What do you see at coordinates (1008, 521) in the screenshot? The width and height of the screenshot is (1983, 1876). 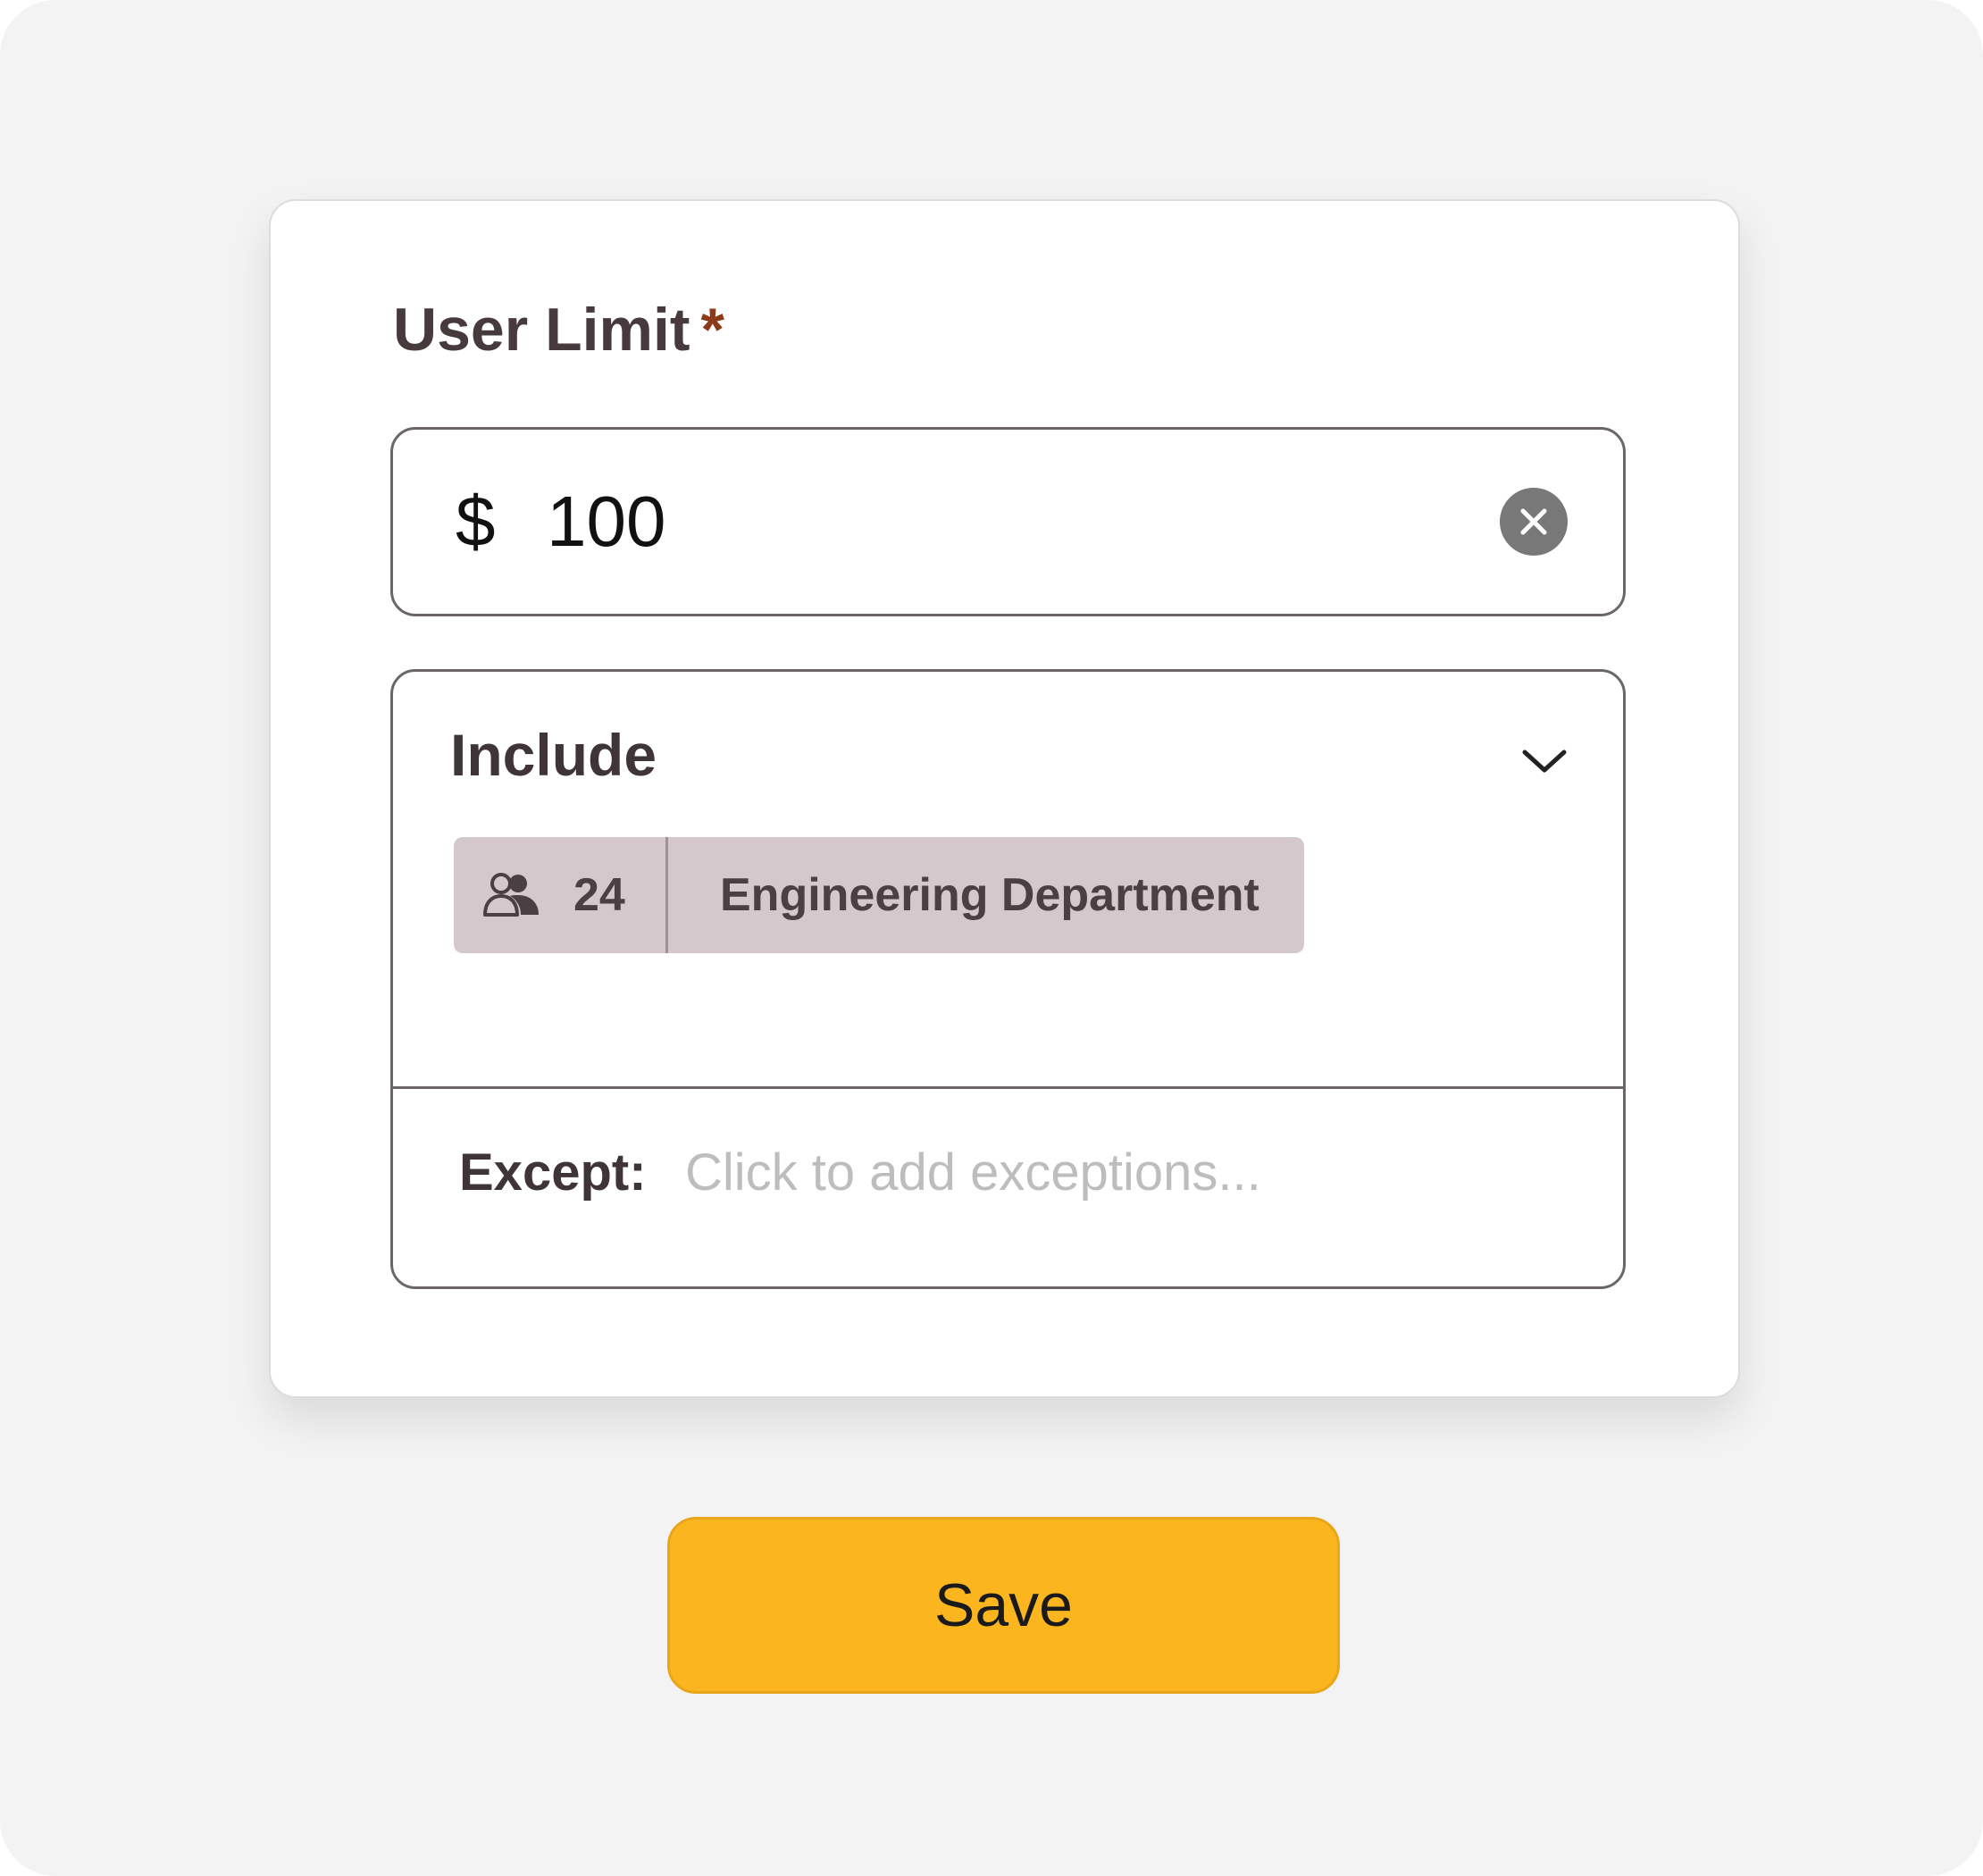 I see `amount-input: $ 100` at bounding box center [1008, 521].